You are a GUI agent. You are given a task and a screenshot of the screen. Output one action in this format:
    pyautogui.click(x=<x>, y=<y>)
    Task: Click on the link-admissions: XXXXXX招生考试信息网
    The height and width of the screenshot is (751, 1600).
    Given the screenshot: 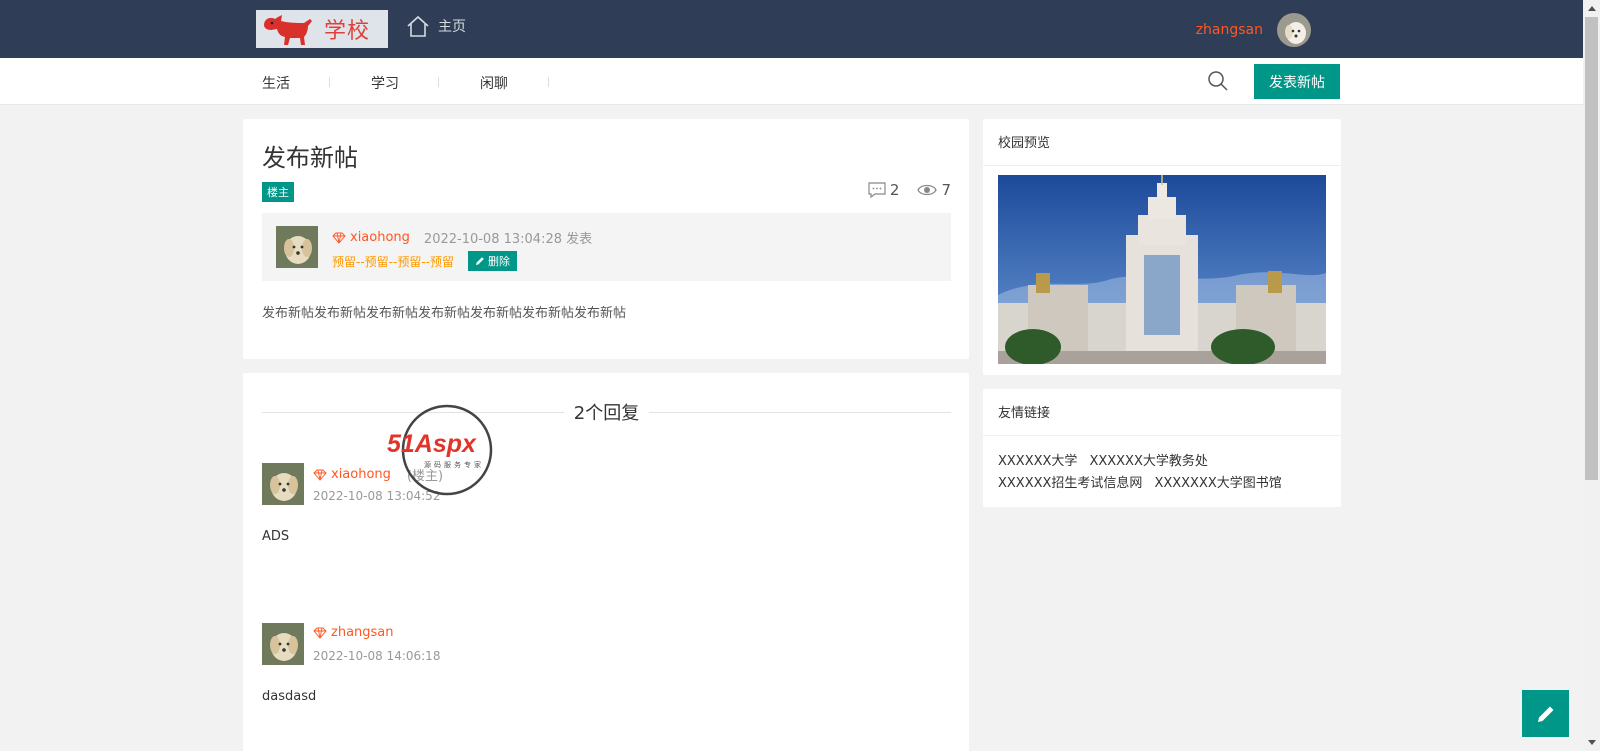 What is the action you would take?
    pyautogui.click(x=1070, y=483)
    